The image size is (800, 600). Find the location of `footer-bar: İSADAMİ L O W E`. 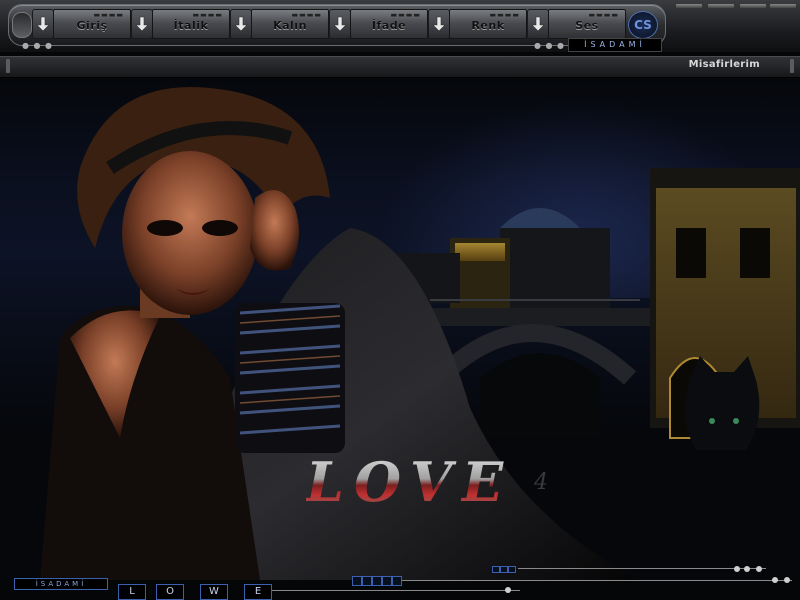

footer-bar: İSADAMİ L O W E is located at coordinates (400, 583).